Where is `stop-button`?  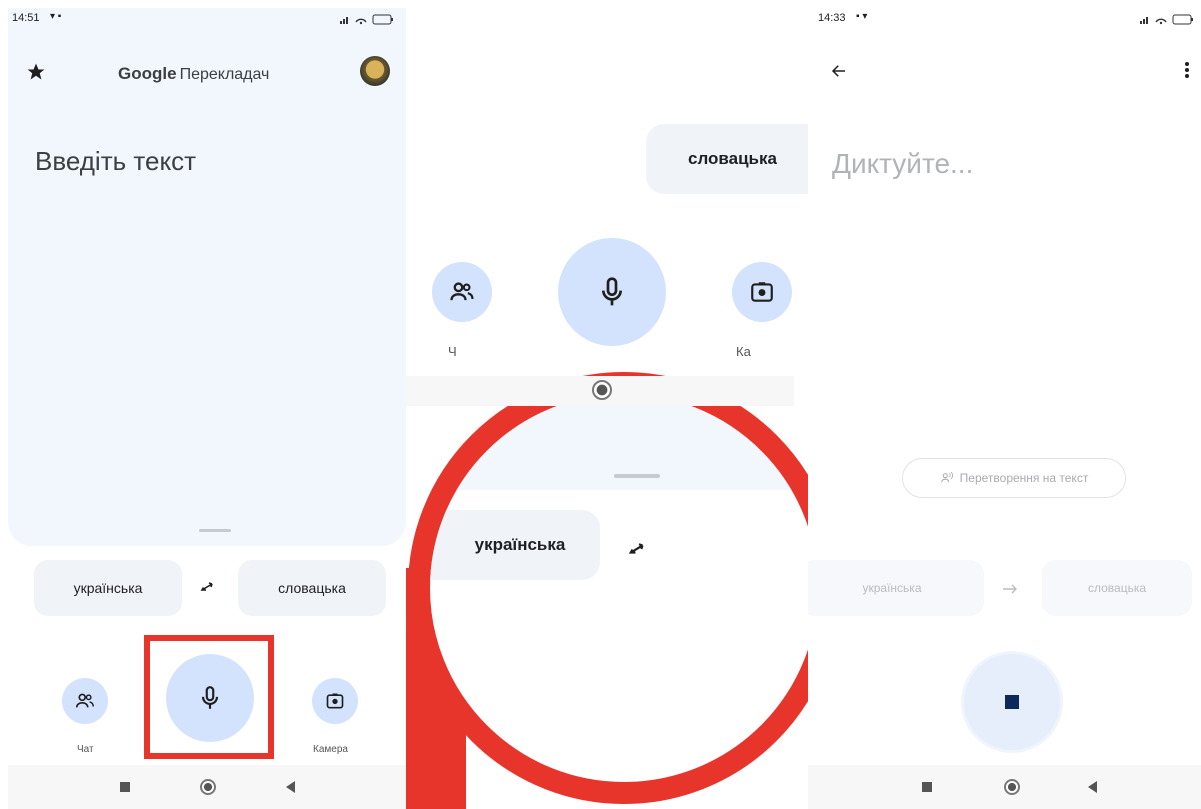
stop-button is located at coordinates (1012, 702).